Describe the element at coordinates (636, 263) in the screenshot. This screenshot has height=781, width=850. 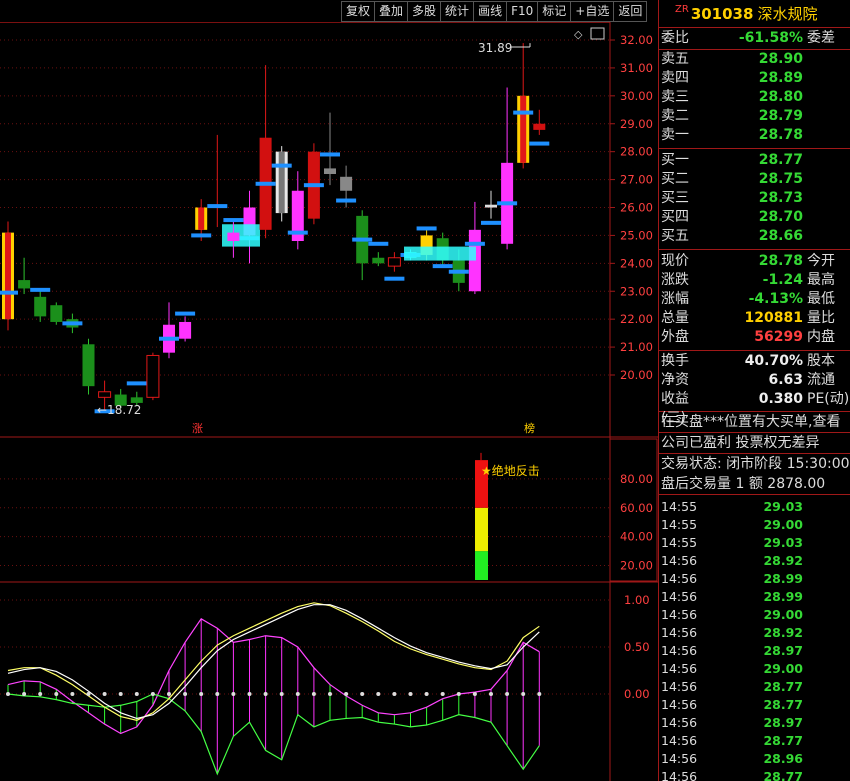
I see `price-tick: 24.00` at that location.